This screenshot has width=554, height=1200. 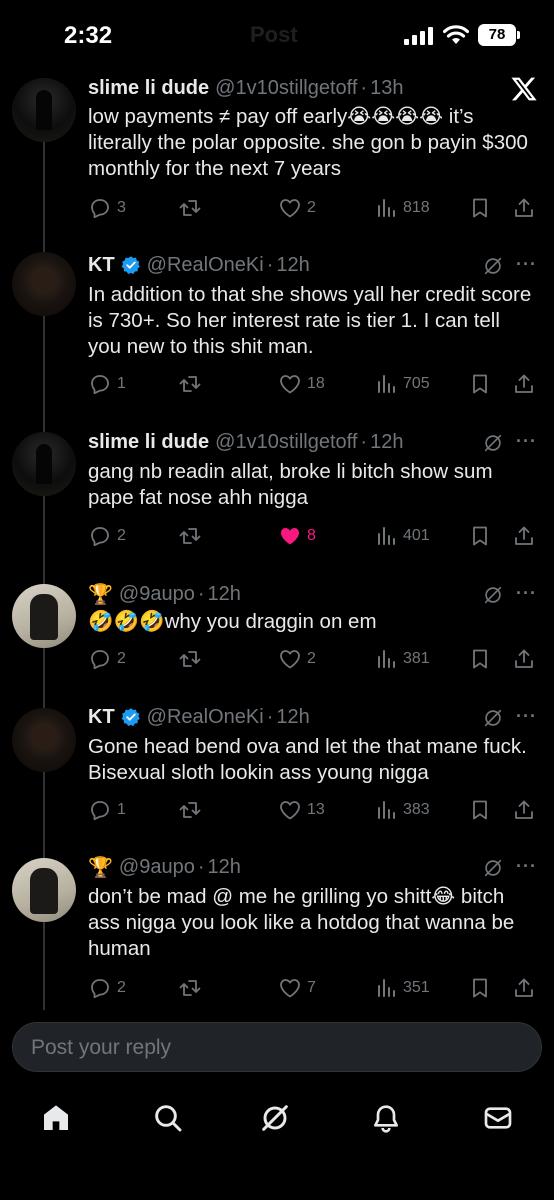 What do you see at coordinates (402, 988) in the screenshot?
I see `views-button: 351` at bounding box center [402, 988].